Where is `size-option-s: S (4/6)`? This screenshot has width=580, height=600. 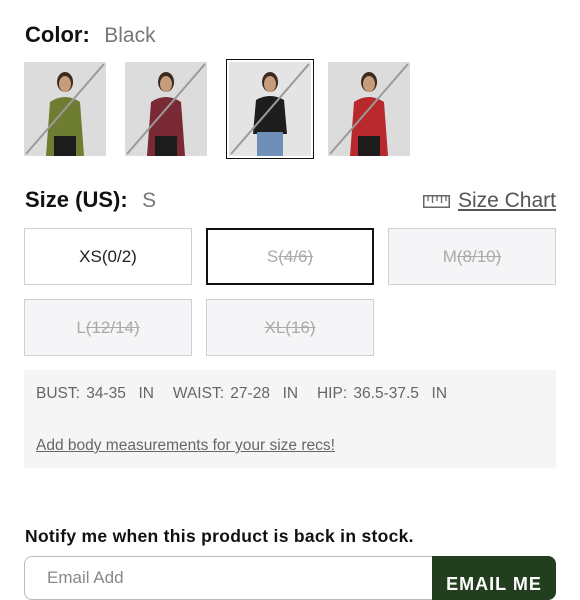 size-option-s: S (4/6) is located at coordinates (290, 256).